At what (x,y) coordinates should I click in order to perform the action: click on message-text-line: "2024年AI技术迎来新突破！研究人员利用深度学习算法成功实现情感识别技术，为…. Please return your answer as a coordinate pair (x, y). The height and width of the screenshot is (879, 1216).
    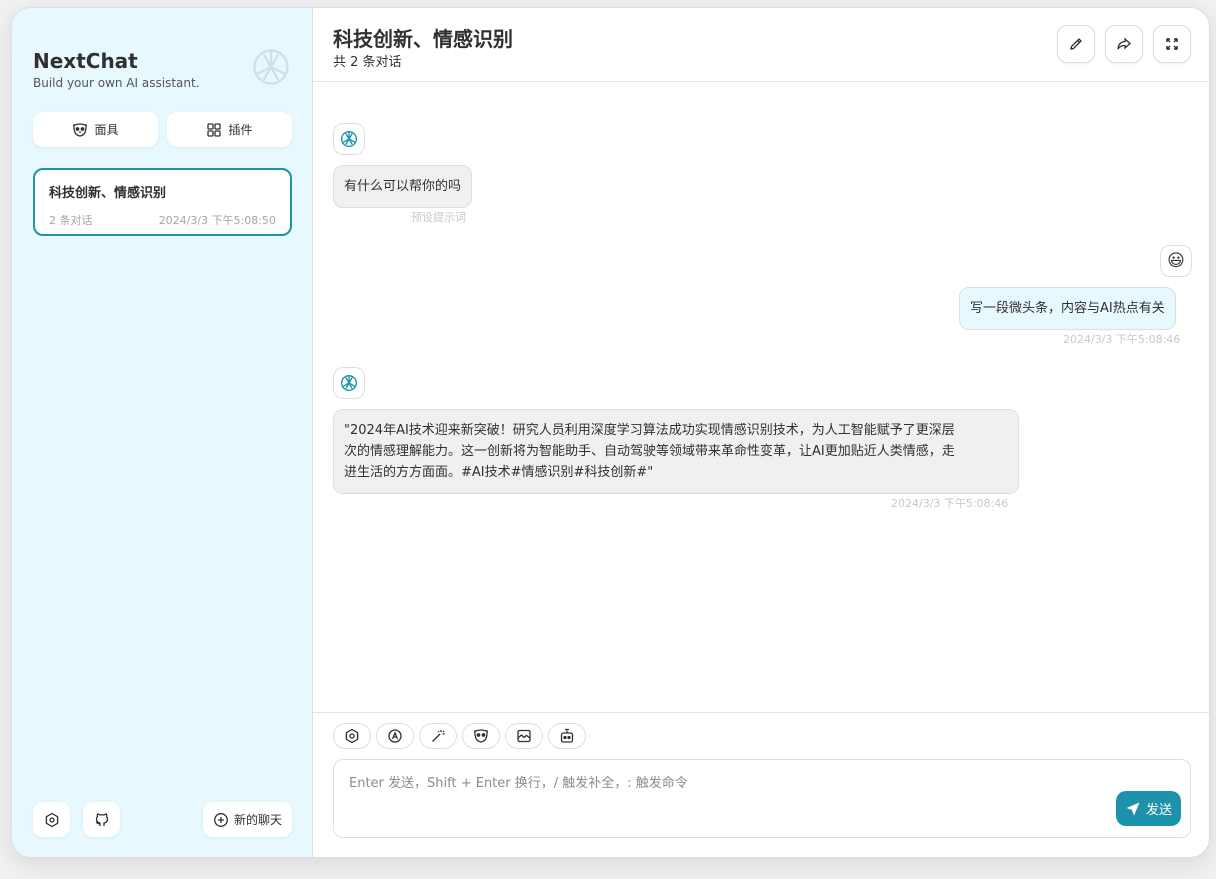
    Looking at the image, I should click on (649, 430).